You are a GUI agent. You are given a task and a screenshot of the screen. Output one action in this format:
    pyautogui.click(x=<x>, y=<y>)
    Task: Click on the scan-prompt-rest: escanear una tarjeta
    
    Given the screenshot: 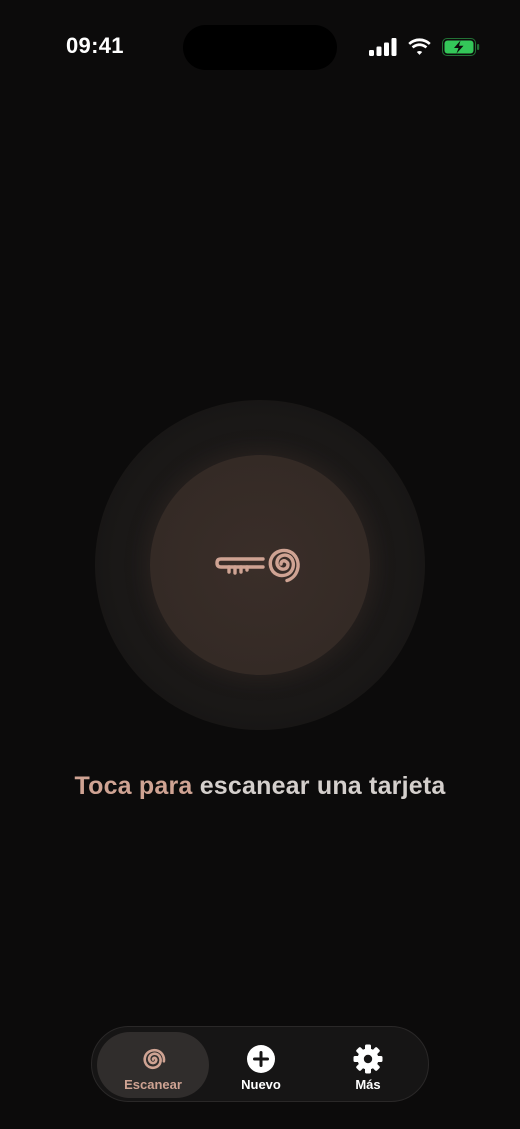 What is the action you would take?
    pyautogui.click(x=319, y=786)
    